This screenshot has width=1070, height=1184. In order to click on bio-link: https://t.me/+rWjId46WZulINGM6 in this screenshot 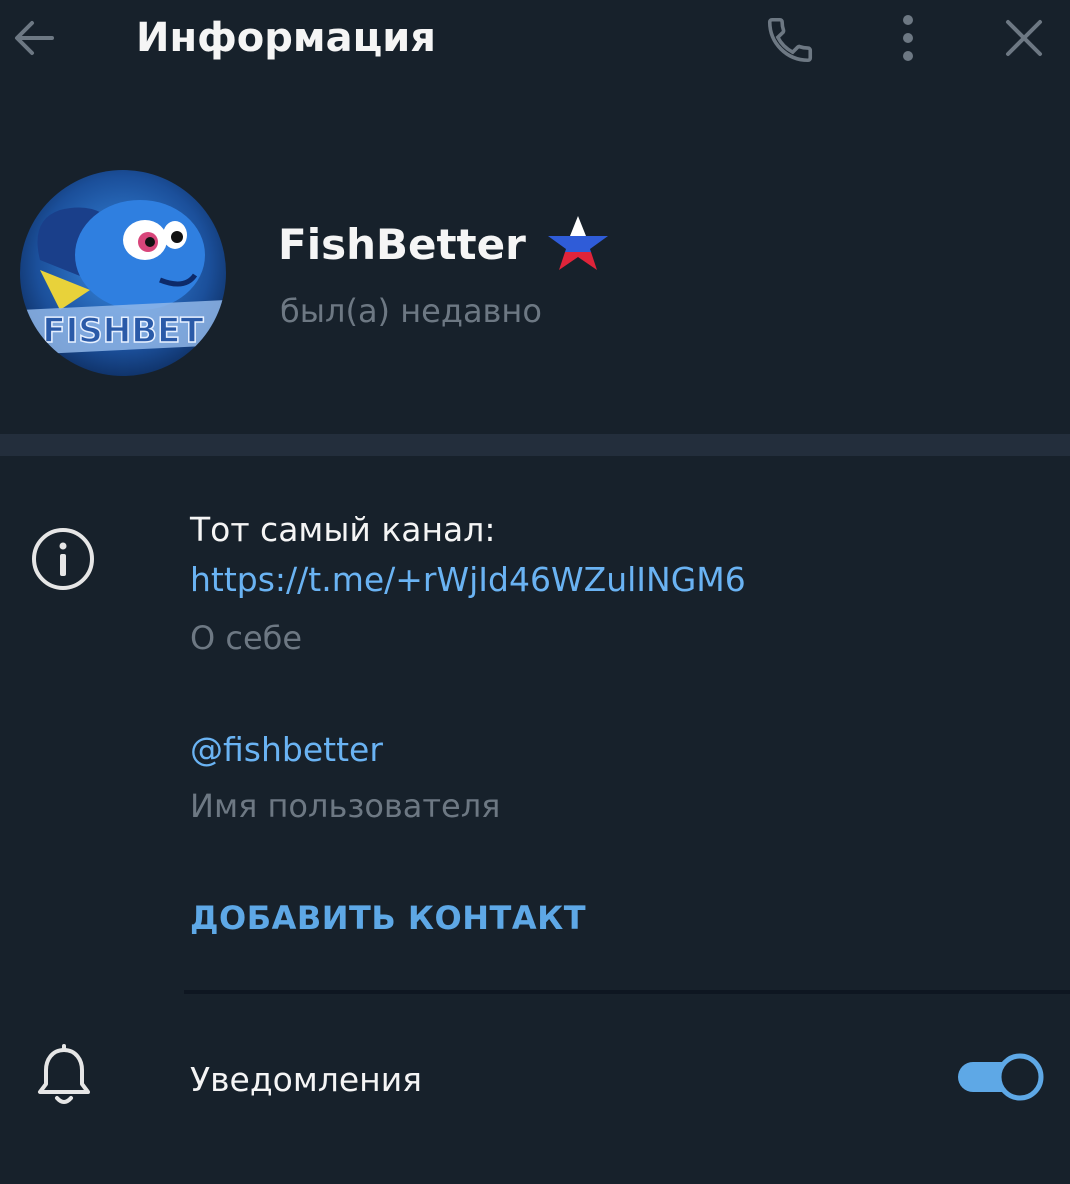, I will do `click(468, 580)`.